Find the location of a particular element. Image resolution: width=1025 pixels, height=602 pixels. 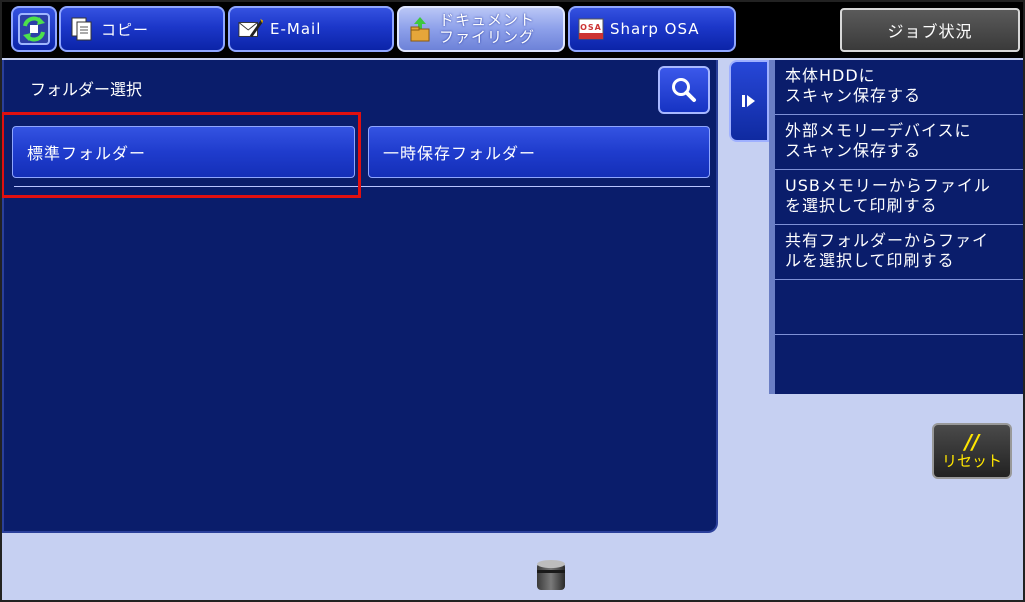

home-button is located at coordinates (34, 29).